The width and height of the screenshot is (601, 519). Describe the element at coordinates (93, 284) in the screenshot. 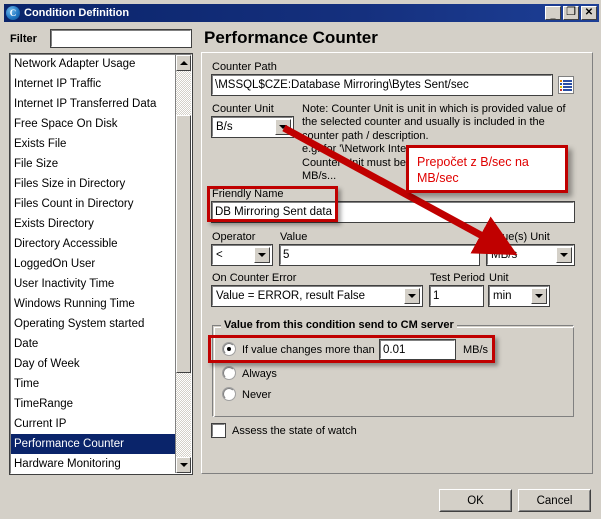

I see `list-item: User Inactivity Time` at that location.